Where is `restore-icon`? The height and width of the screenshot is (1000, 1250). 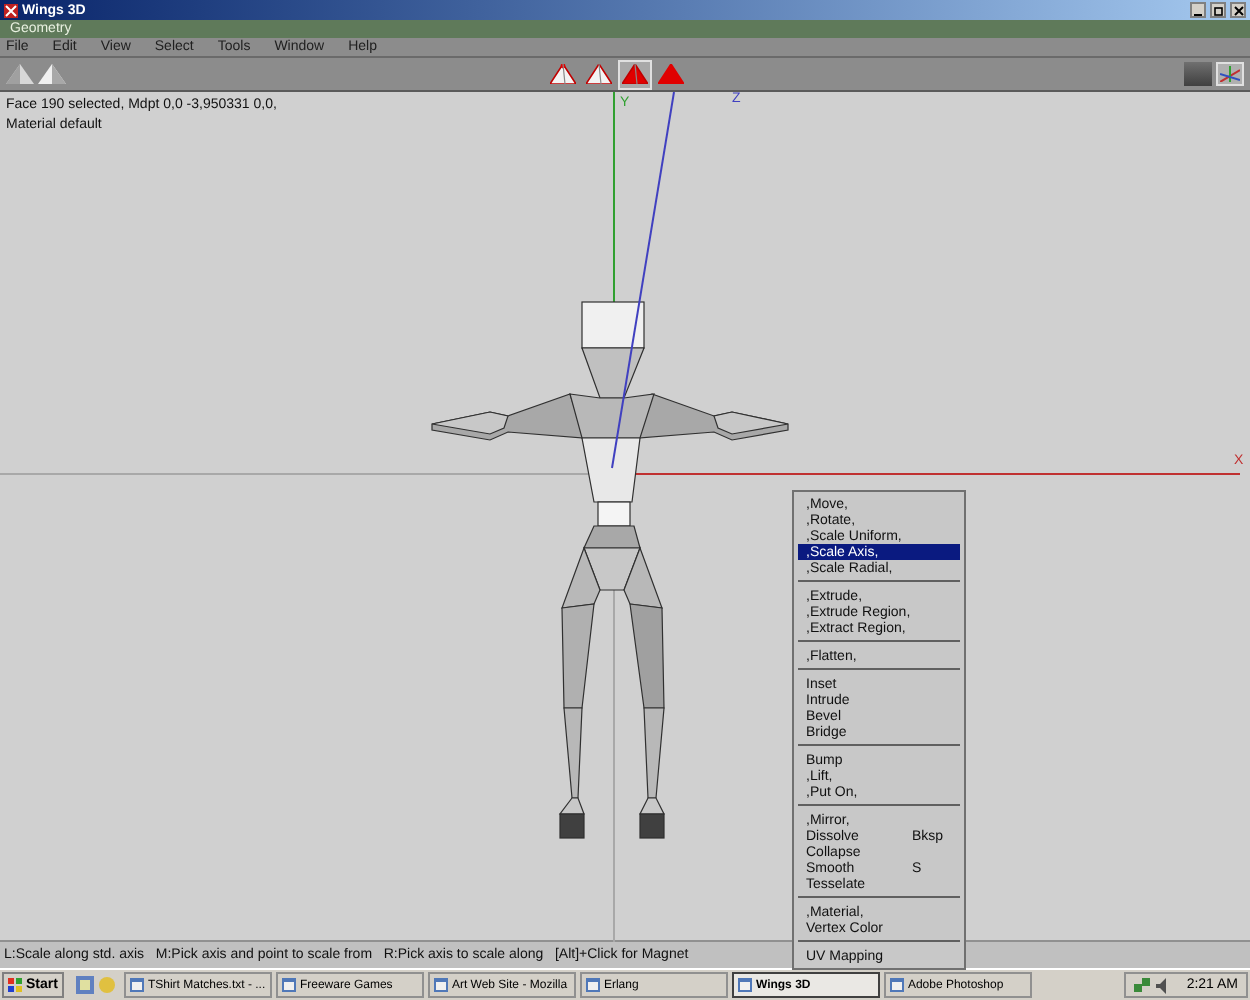 restore-icon is located at coordinates (1218, 10).